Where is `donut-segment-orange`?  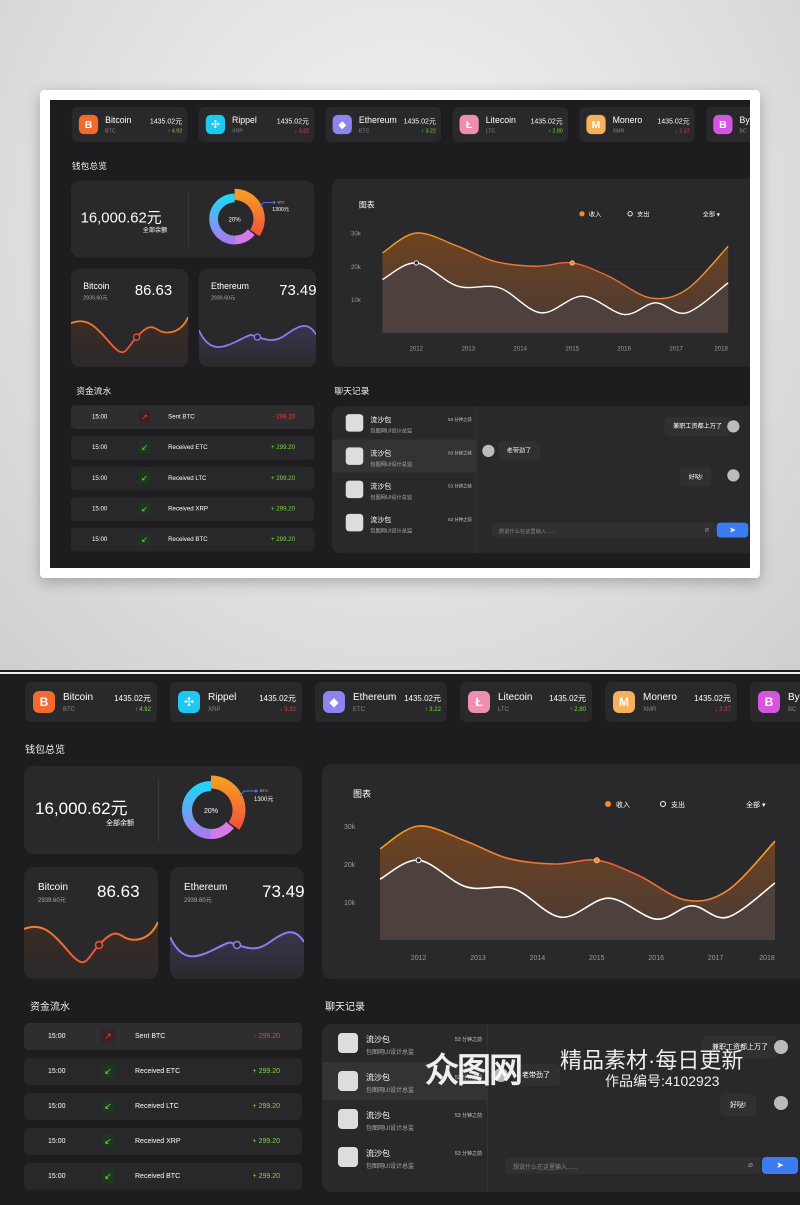 donut-segment-orange is located at coordinates (228, 802).